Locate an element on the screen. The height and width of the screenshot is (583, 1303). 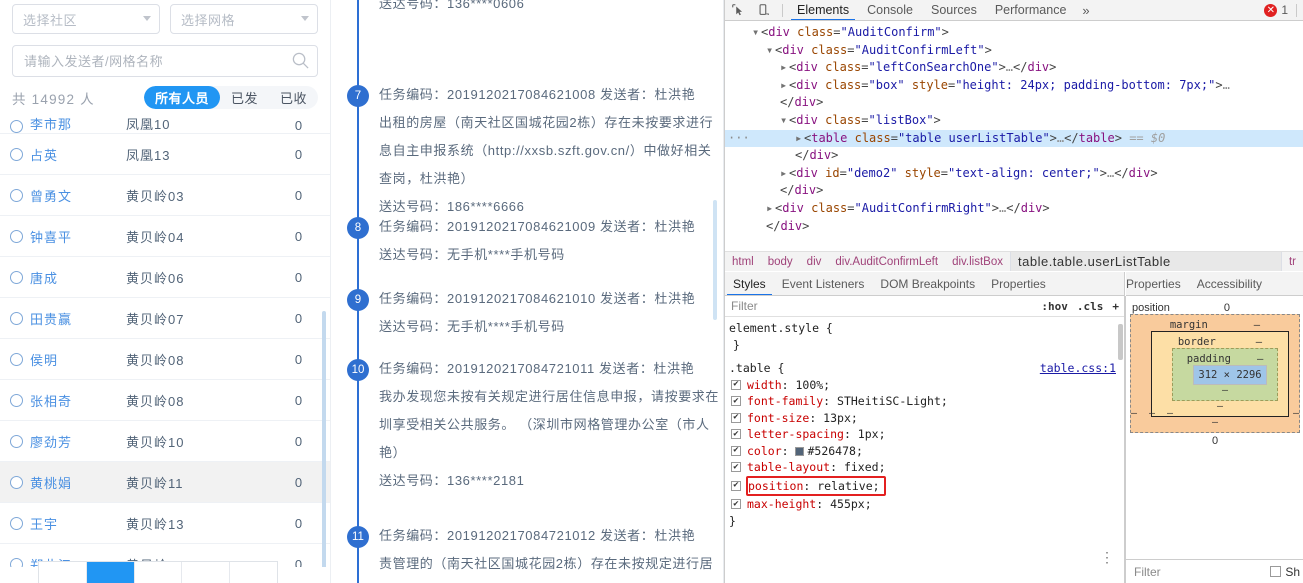
tab-properties: Properties is located at coordinates (1018, 283).